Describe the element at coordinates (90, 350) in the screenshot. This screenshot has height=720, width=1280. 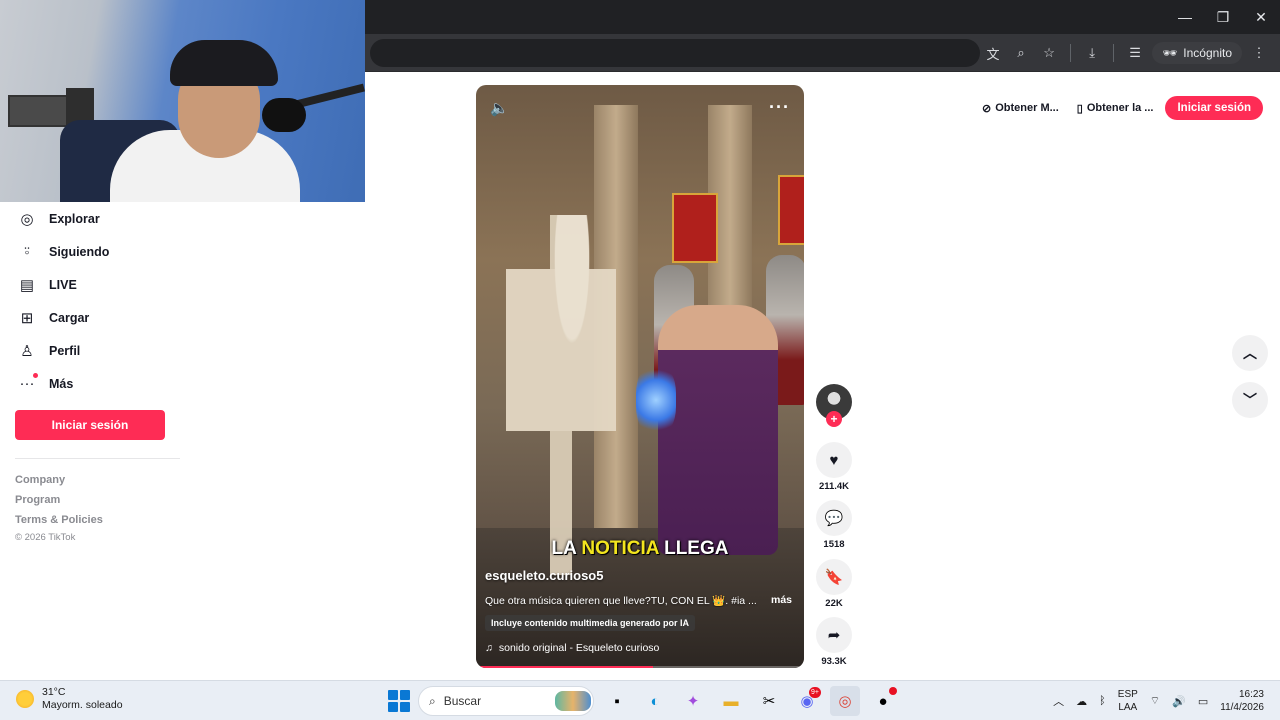
I see `sidebar-item-perfil: ♙ Perfil` at that location.